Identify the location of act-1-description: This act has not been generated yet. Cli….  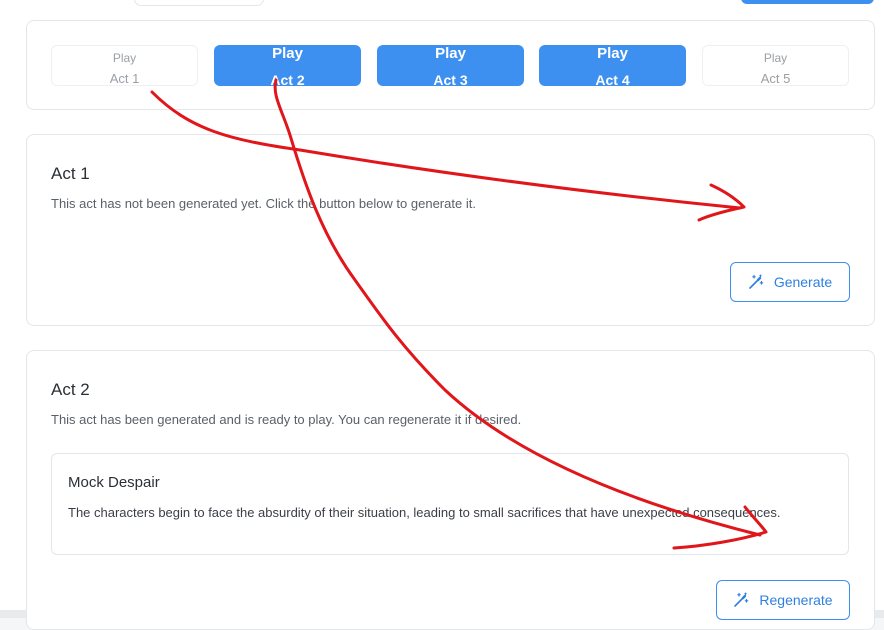
(263, 203).